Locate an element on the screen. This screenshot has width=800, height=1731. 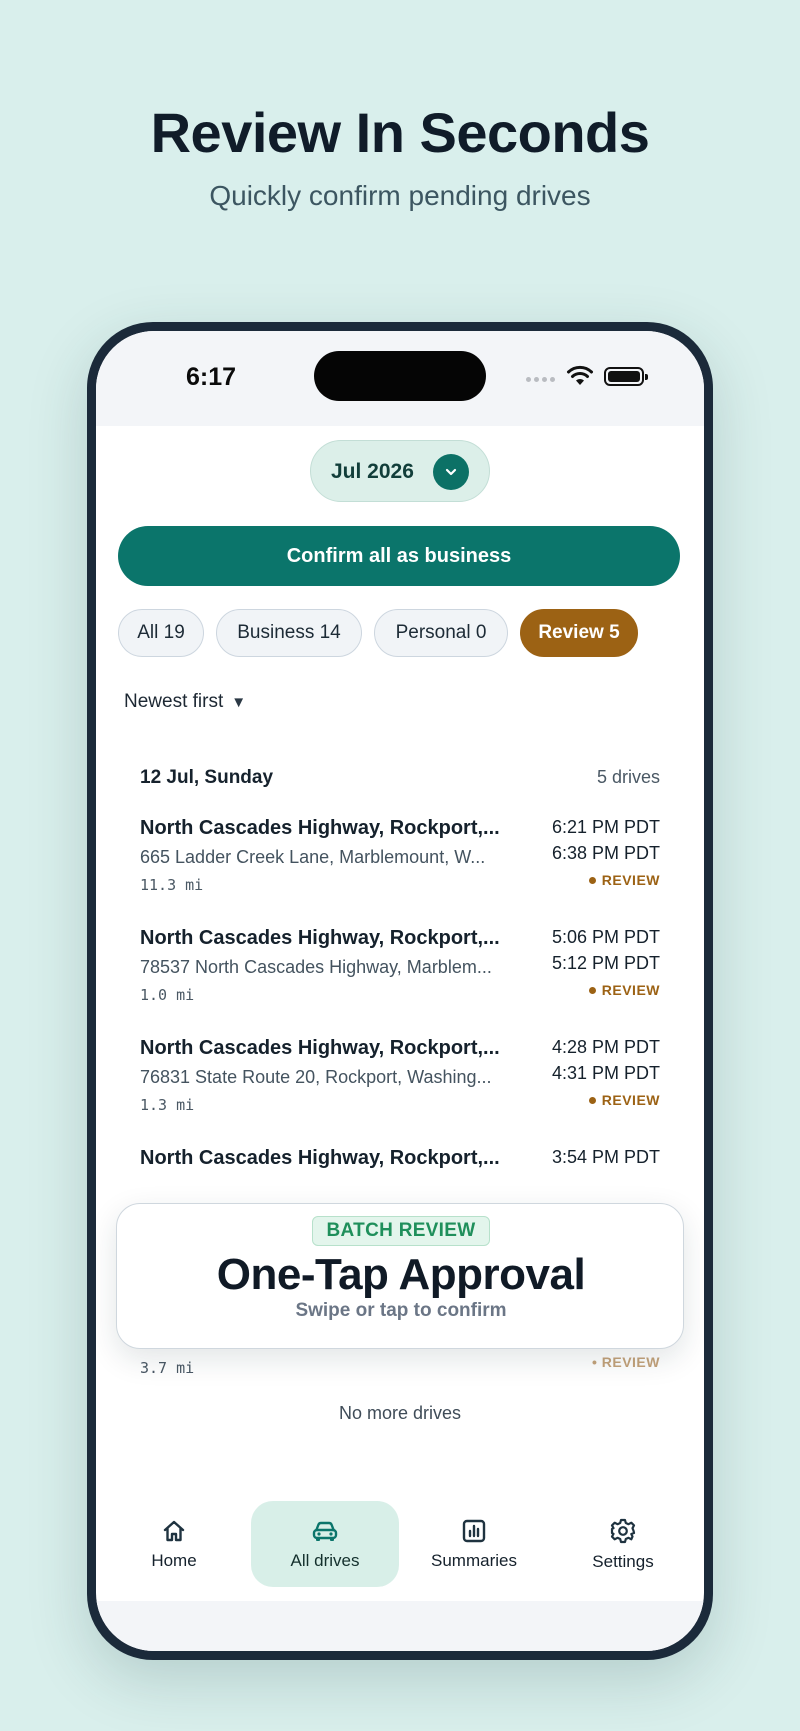
confirm-all-business-button: Confirm all as business is located at coordinates (399, 556).